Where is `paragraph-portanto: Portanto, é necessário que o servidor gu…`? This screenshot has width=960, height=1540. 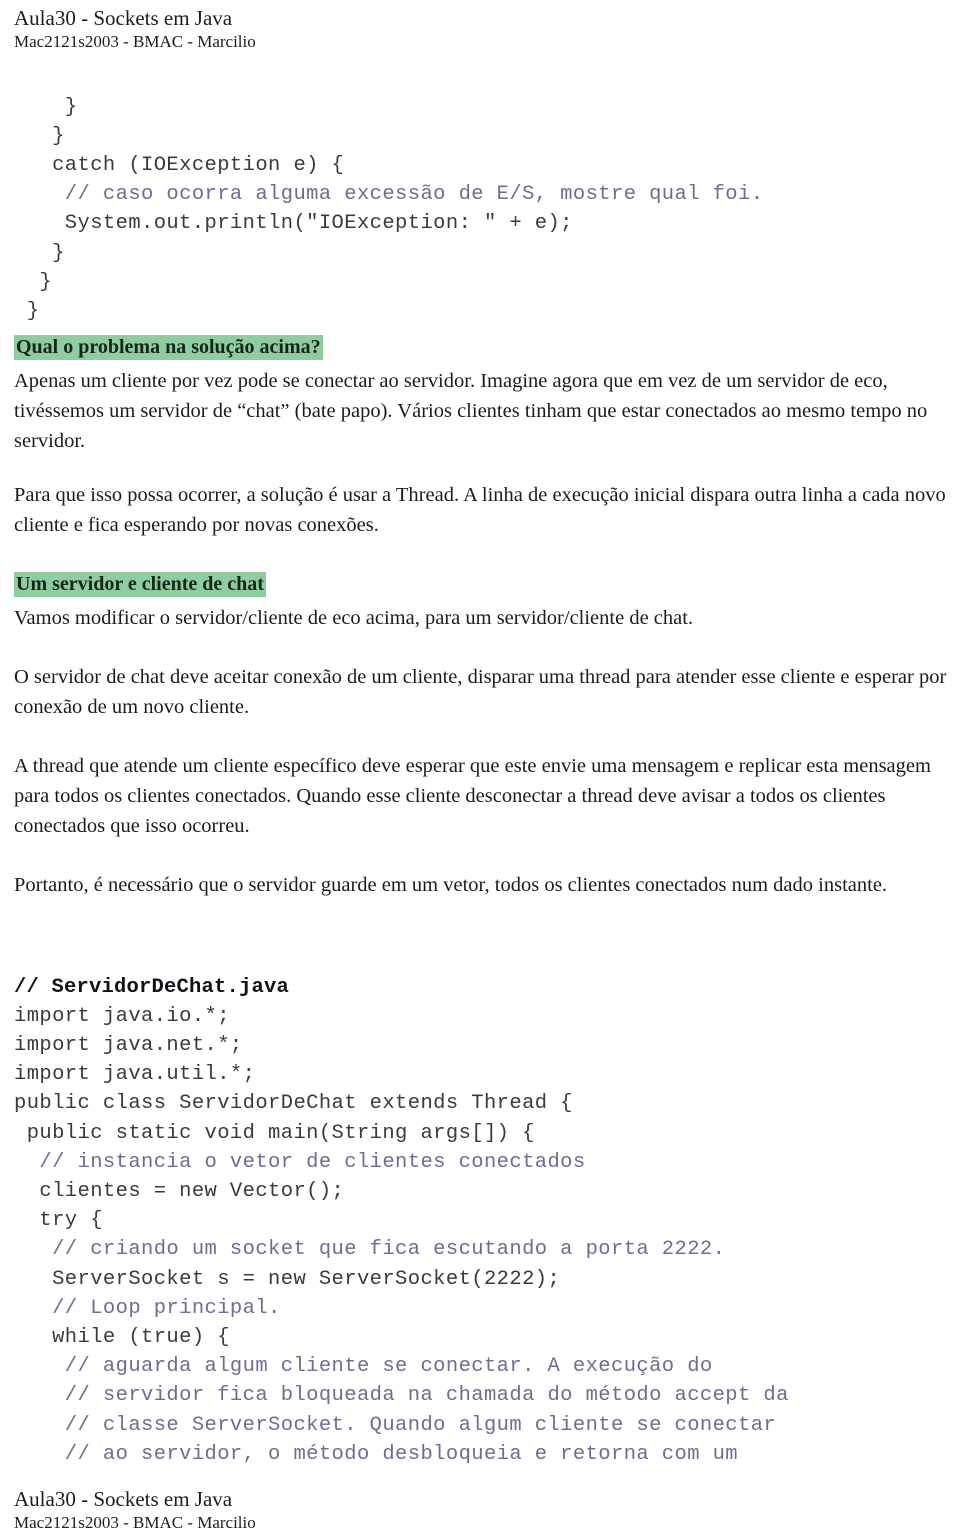 paragraph-portanto: Portanto, é necessário que o servidor gu… is located at coordinates (451, 885).